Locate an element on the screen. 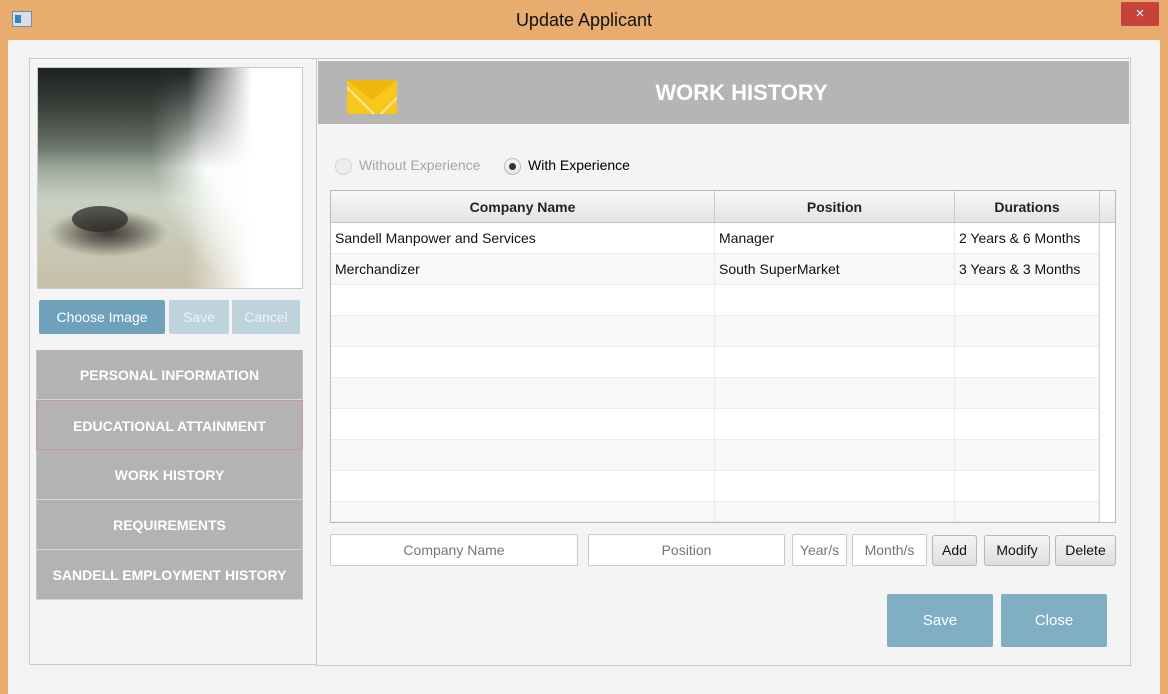 Image resolution: width=1168 pixels, height=694 pixels. nav-personal-information: PERSONAL INFORMATION is located at coordinates (169, 375).